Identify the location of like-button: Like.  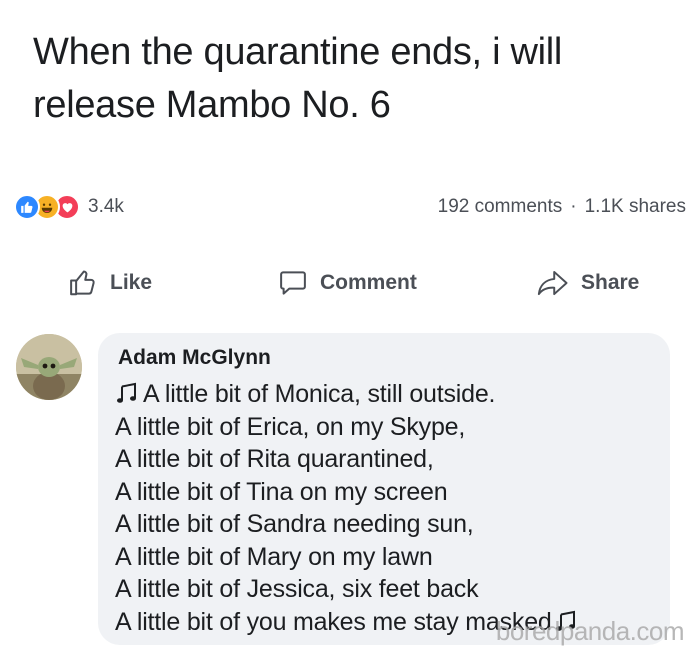
(110, 283).